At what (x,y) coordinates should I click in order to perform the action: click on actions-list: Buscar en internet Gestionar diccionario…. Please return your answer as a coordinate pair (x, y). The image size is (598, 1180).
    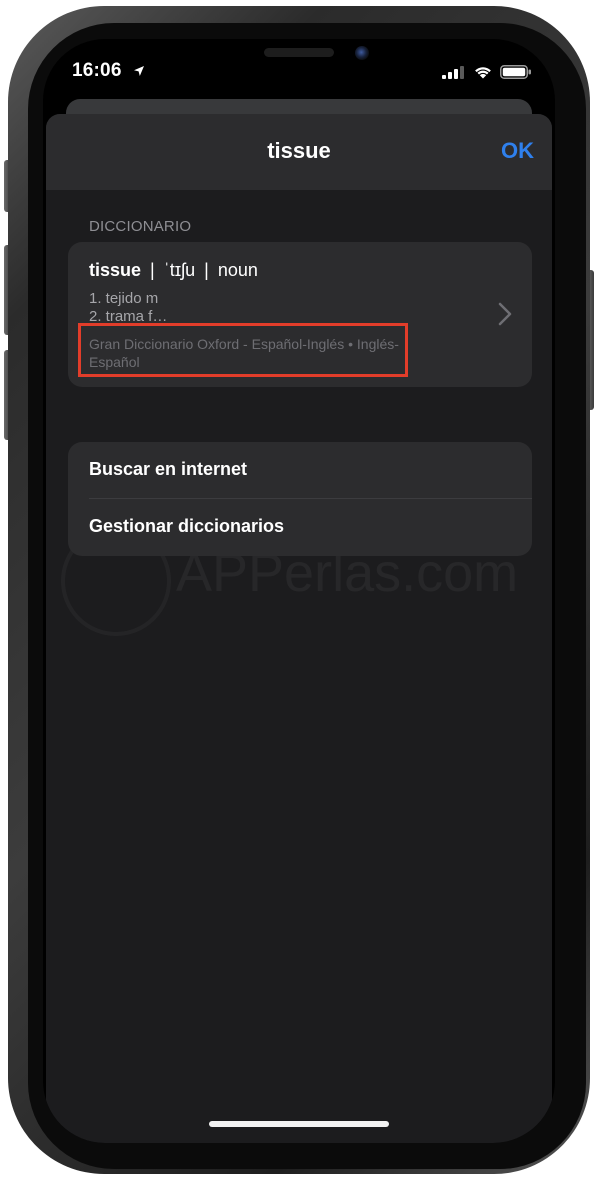
    Looking at the image, I should click on (300, 499).